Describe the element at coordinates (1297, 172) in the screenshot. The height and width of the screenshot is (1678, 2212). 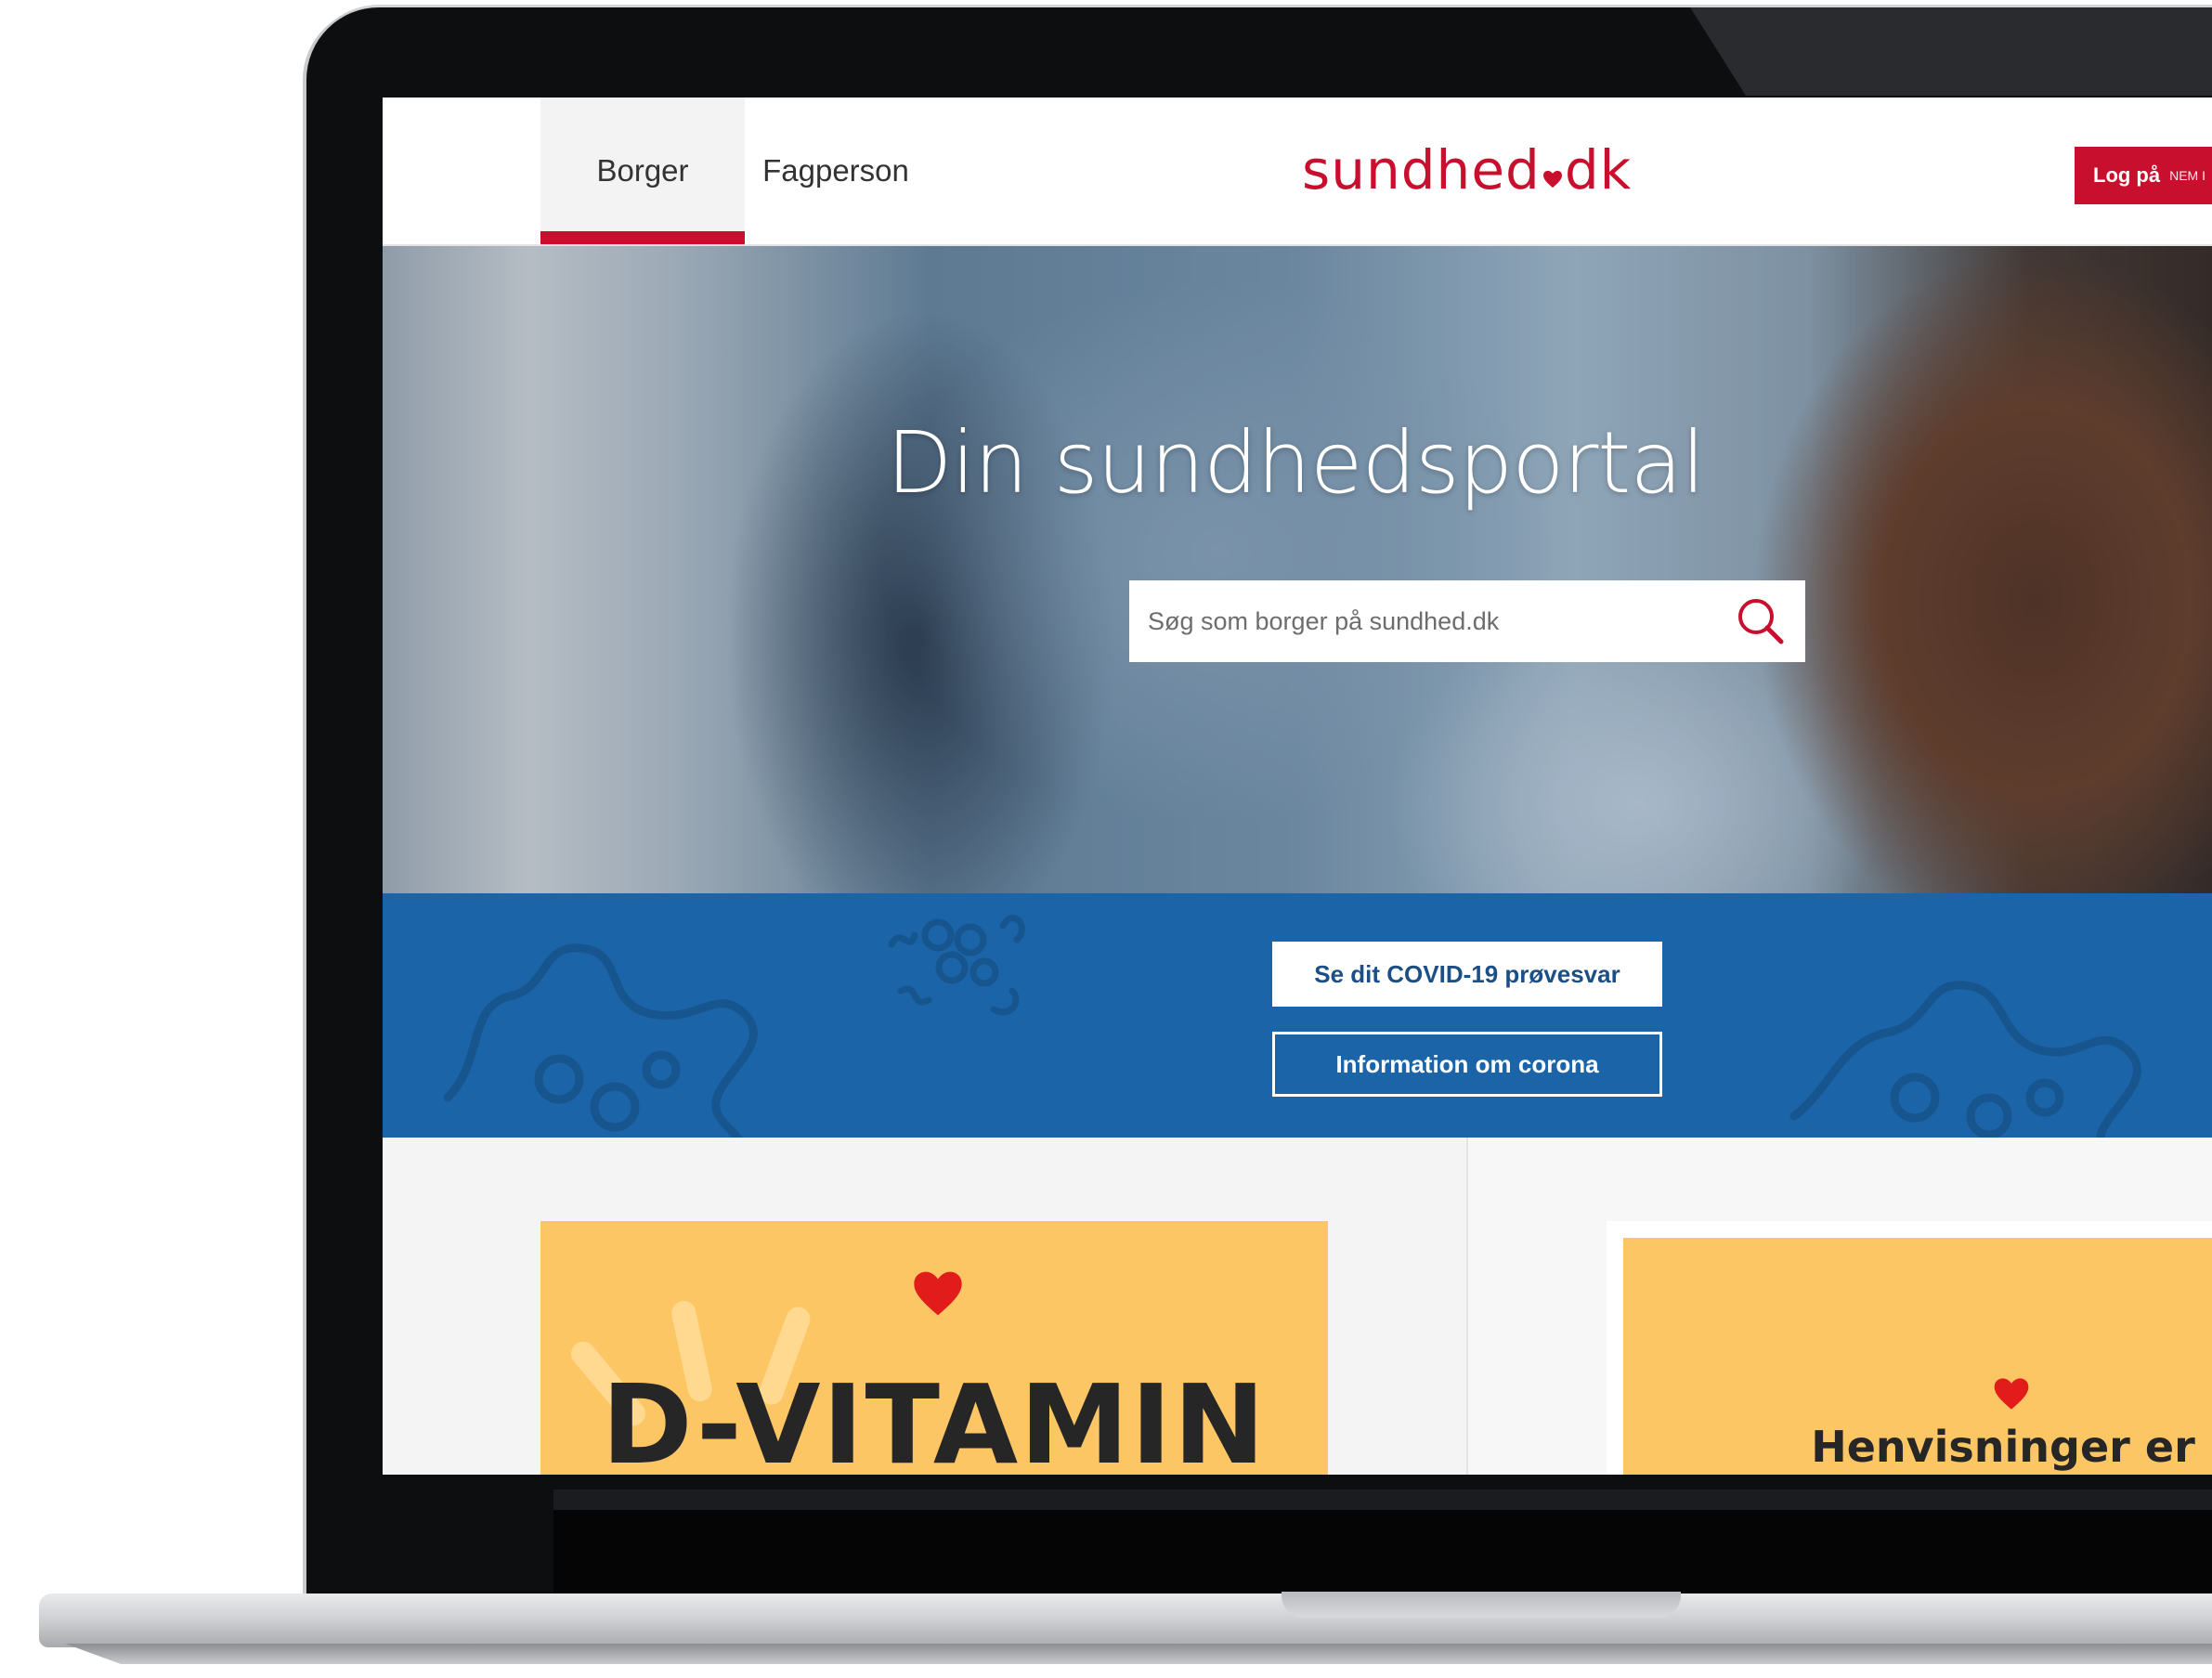
I see `top-navigation: Borger Fagperson sundhed dk Log på NEM I` at that location.